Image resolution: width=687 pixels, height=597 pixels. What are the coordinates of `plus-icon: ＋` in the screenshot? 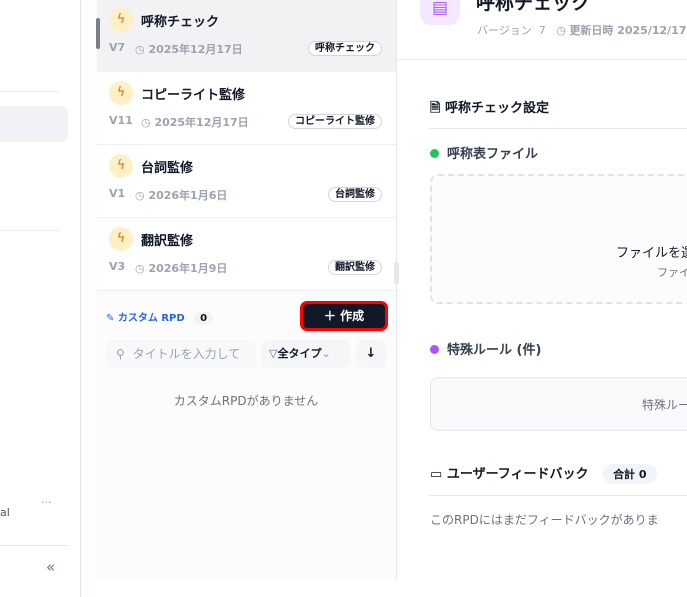 It's located at (332, 316).